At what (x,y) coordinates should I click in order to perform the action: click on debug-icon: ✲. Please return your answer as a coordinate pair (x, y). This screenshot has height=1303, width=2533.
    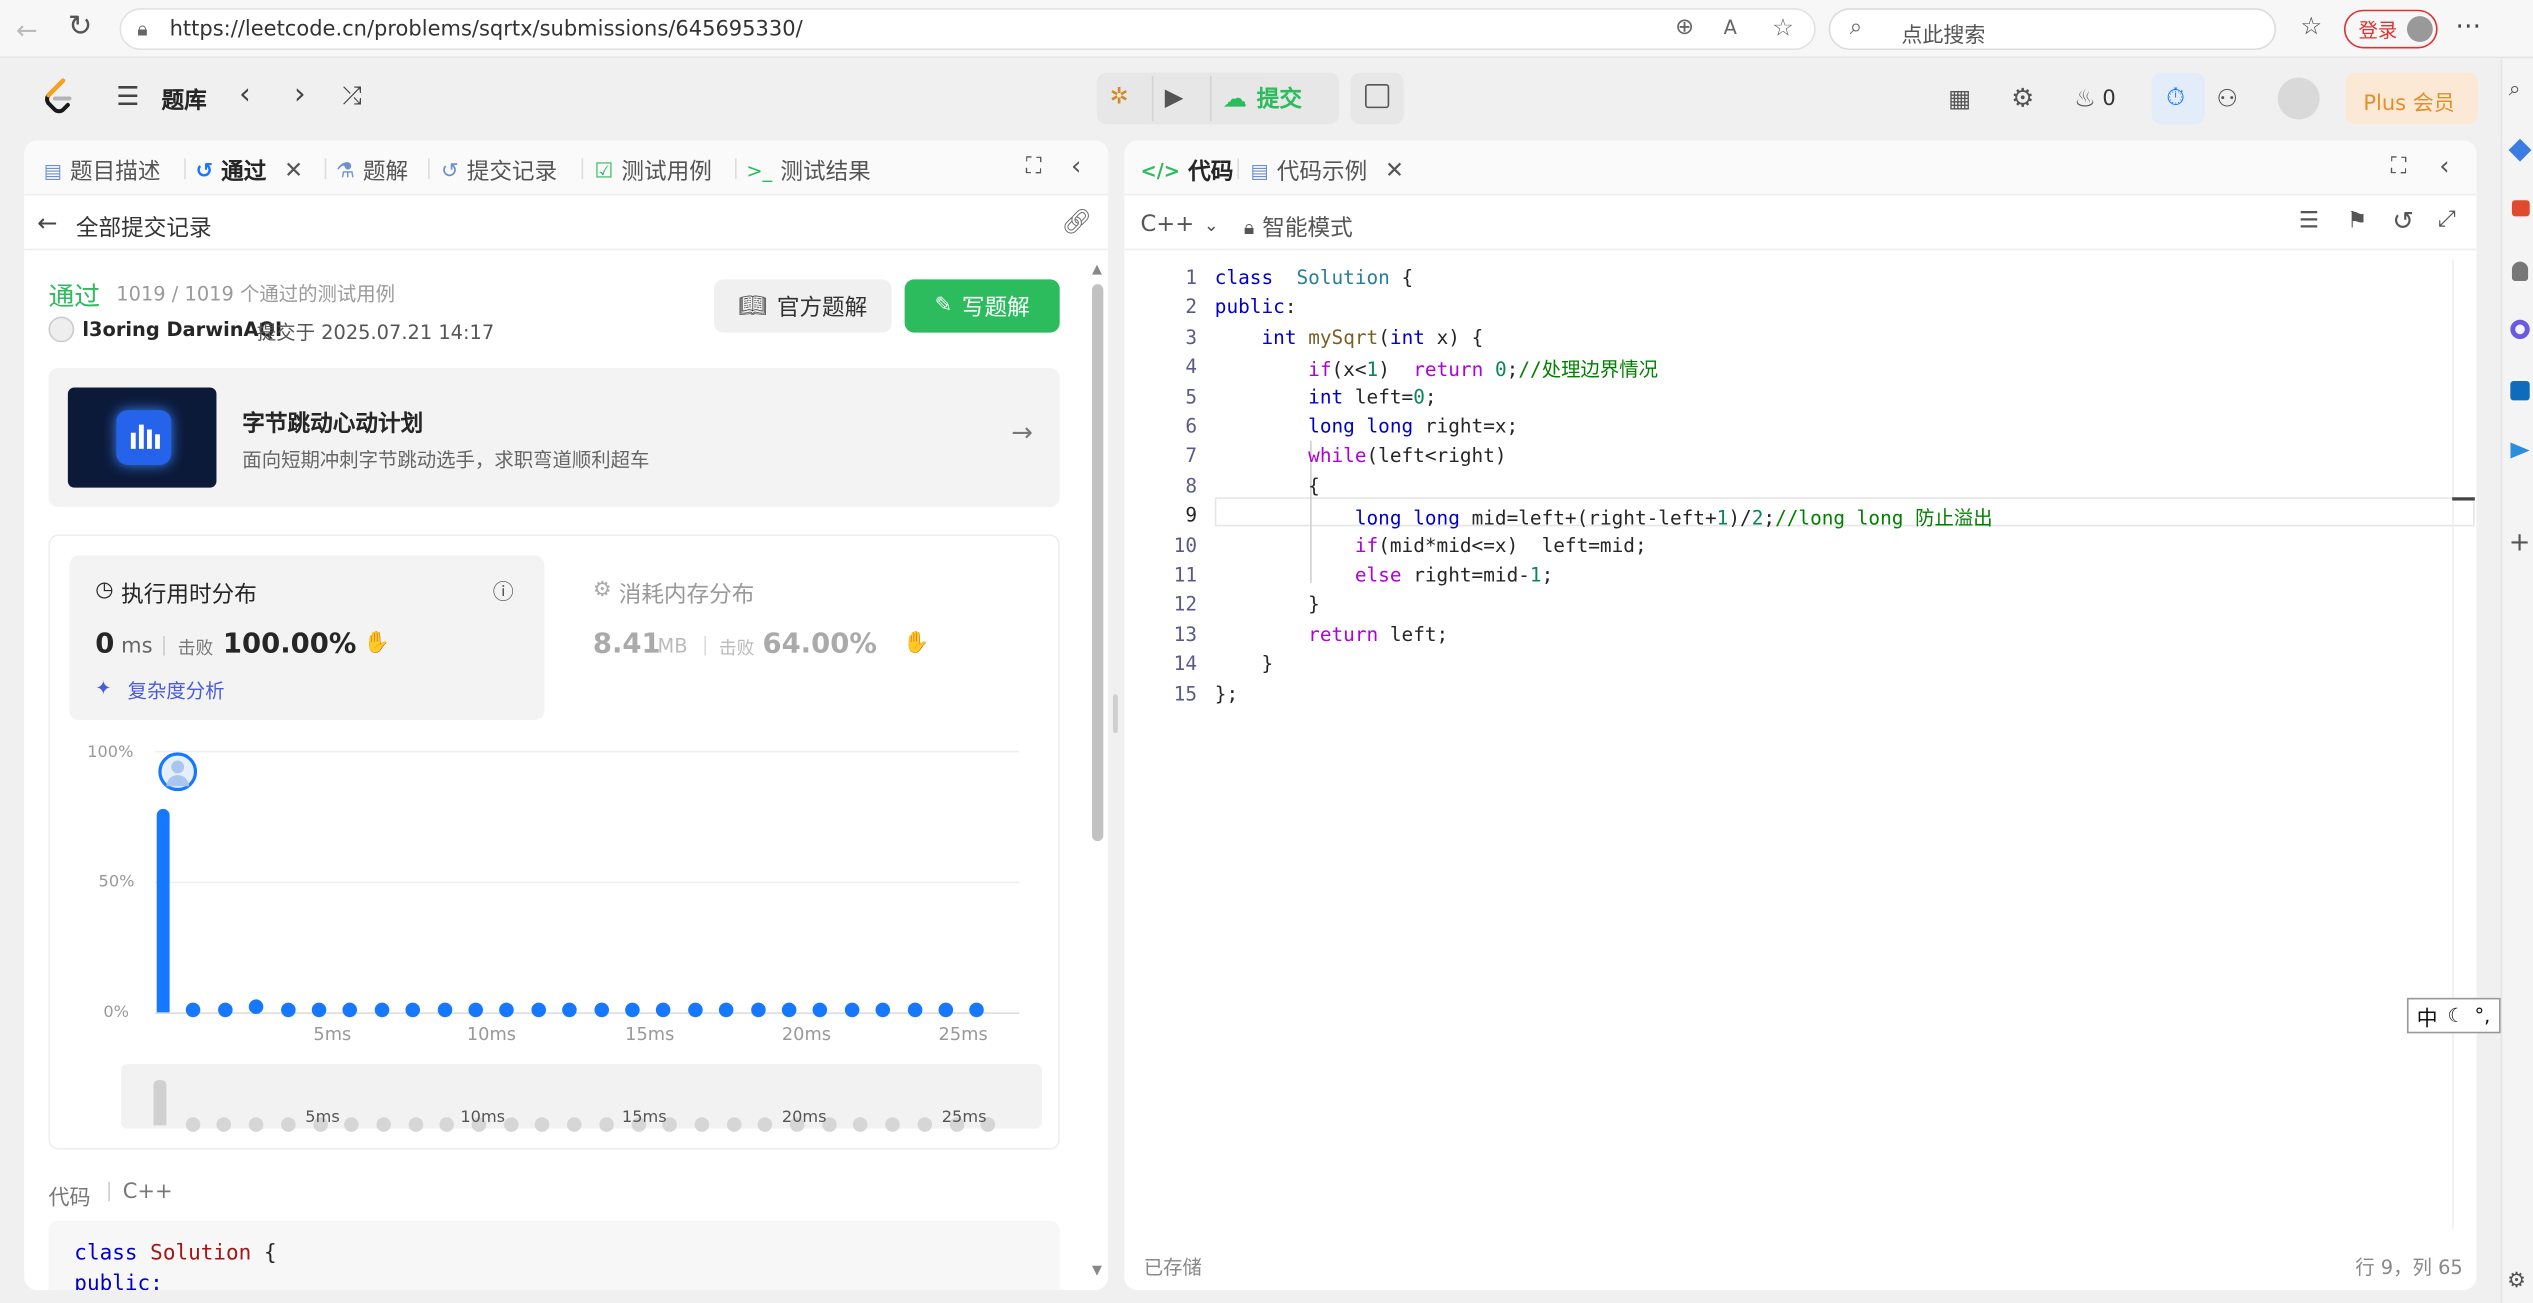
    Looking at the image, I should click on (1119, 97).